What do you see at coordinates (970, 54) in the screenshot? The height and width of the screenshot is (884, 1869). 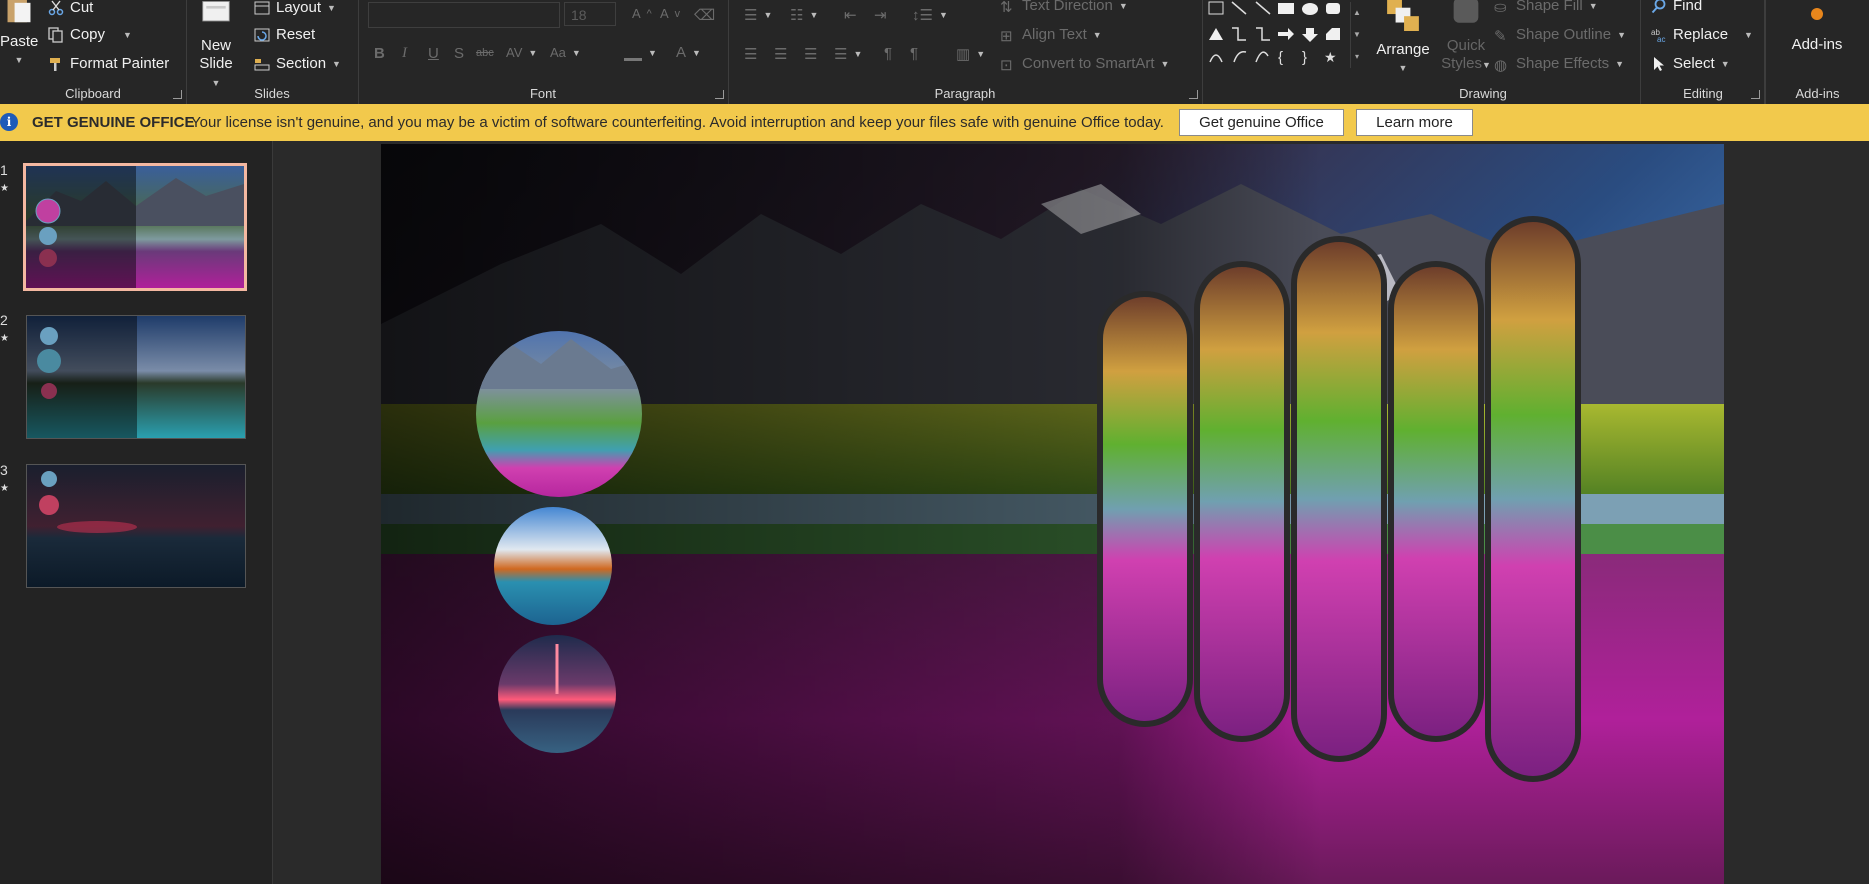 I see `columns-button: ▥ ▼` at bounding box center [970, 54].